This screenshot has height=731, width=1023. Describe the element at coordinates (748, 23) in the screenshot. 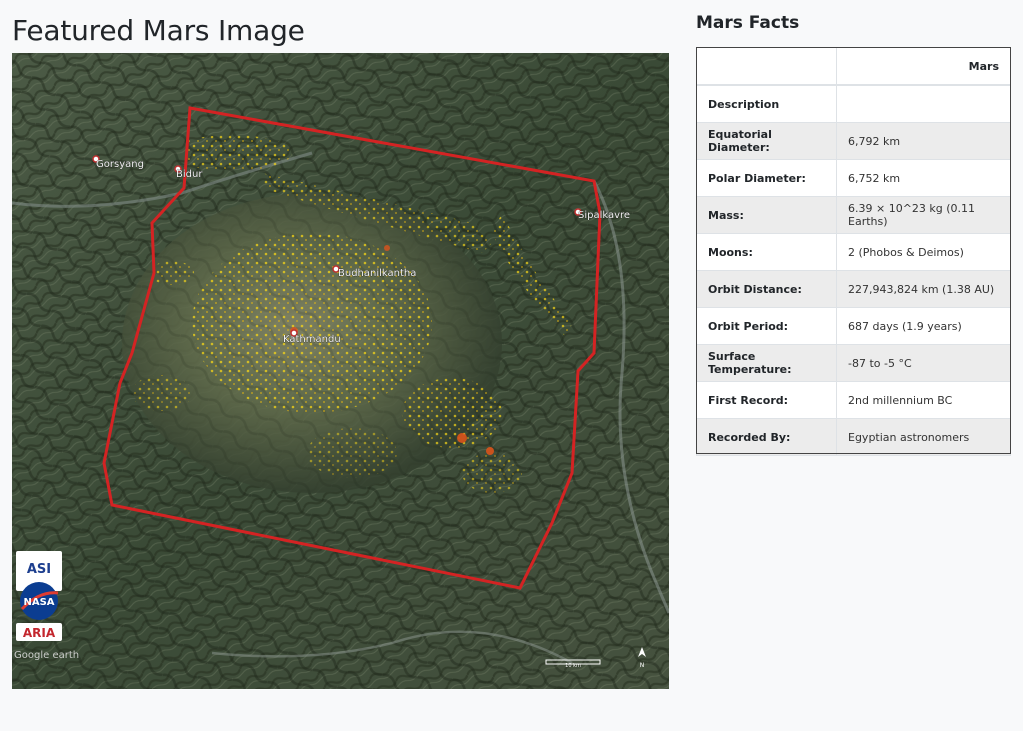

I see `facts-title: Mars Facts` at that location.